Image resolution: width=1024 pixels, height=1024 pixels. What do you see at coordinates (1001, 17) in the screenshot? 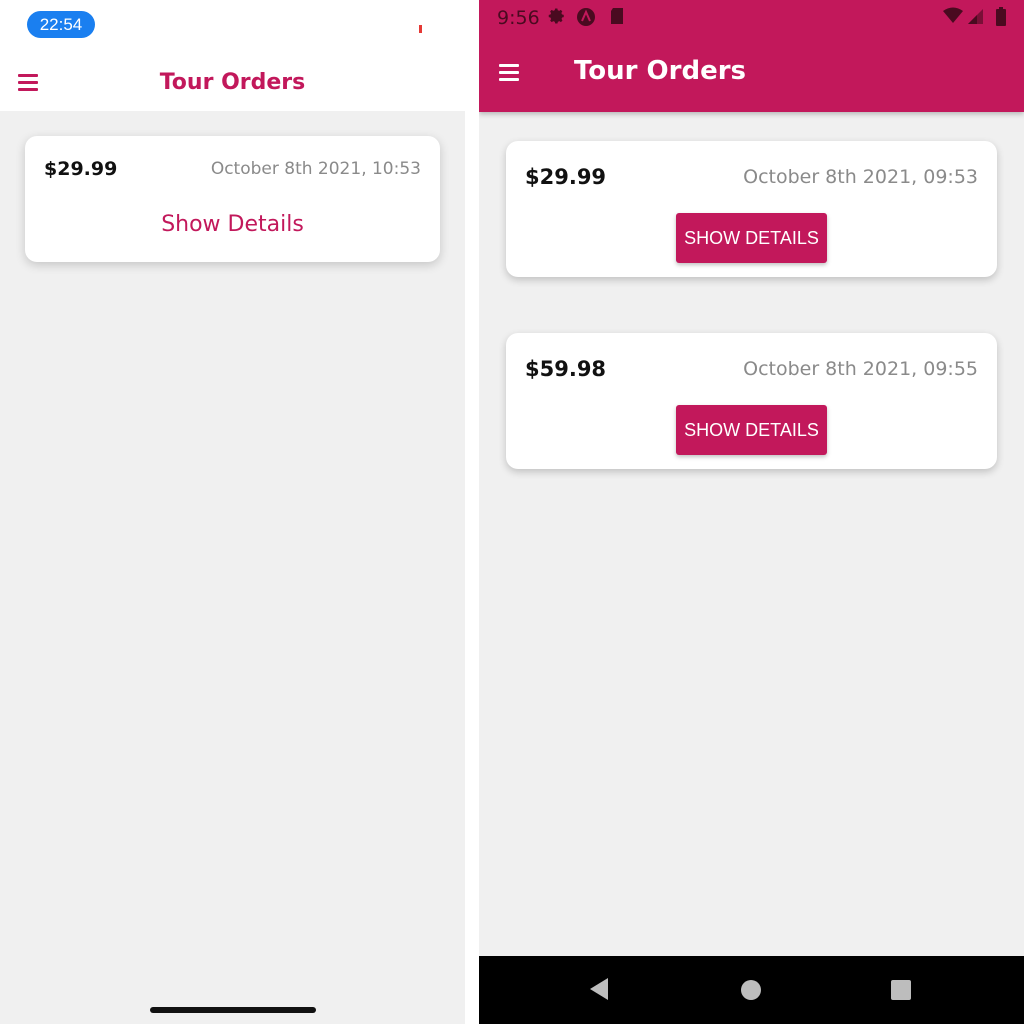
I see `battery-icon` at bounding box center [1001, 17].